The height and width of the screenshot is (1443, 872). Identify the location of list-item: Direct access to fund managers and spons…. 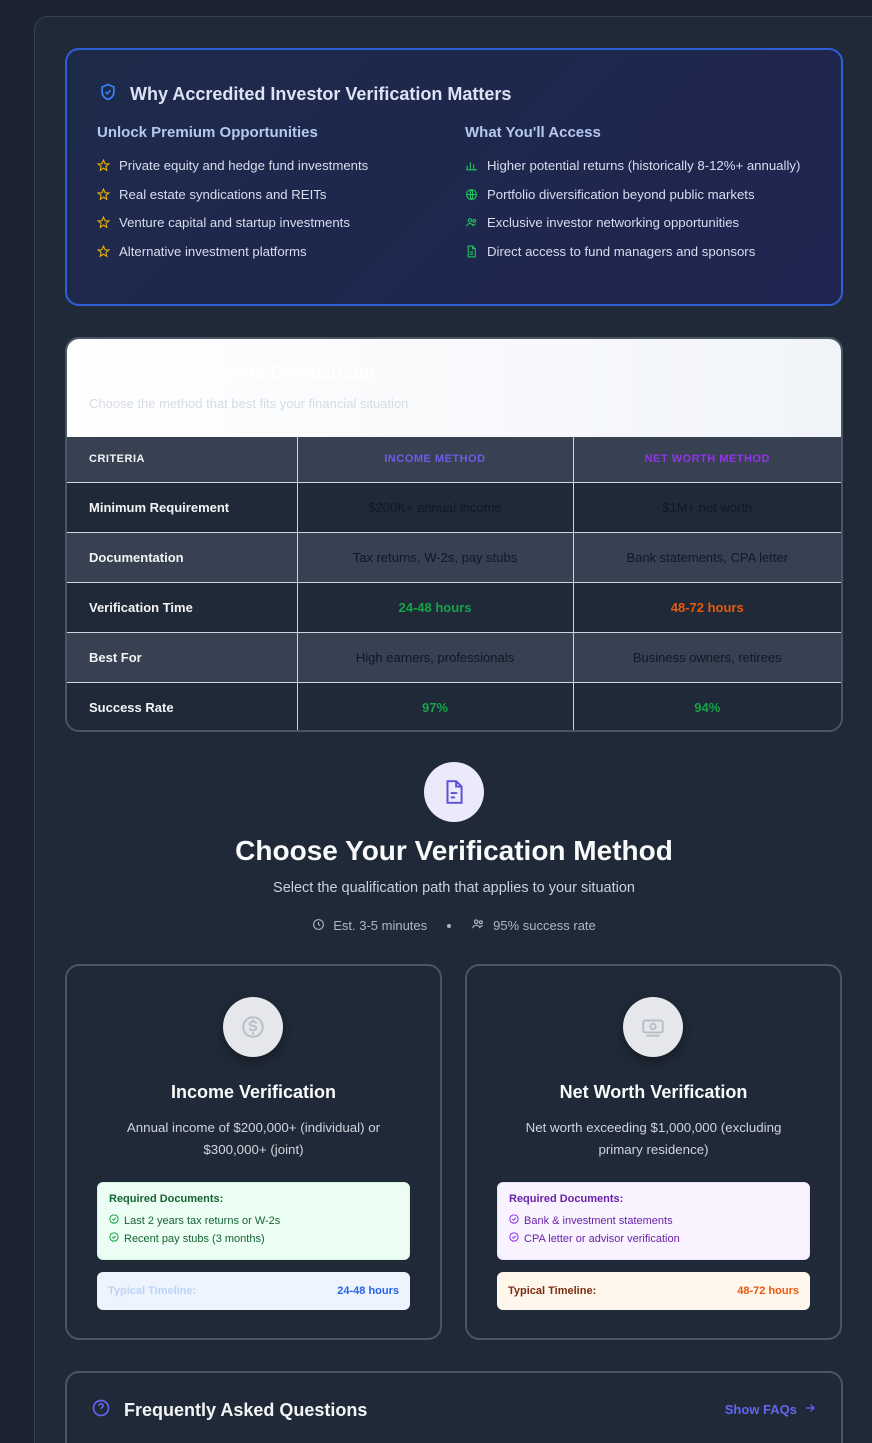
(635, 252).